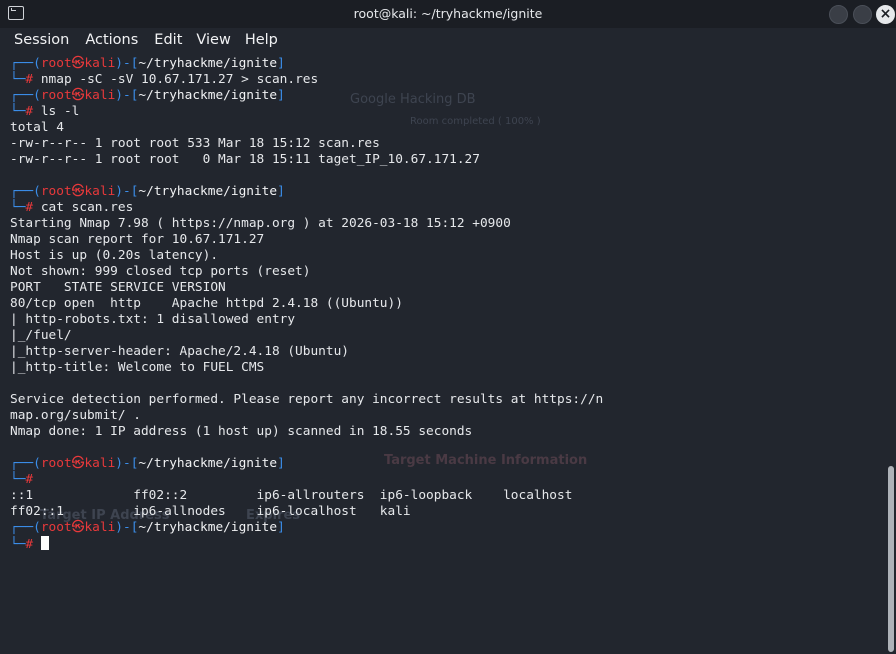 This screenshot has height=654, width=896. What do you see at coordinates (41, 40) in the screenshot?
I see `menu-session: Session` at bounding box center [41, 40].